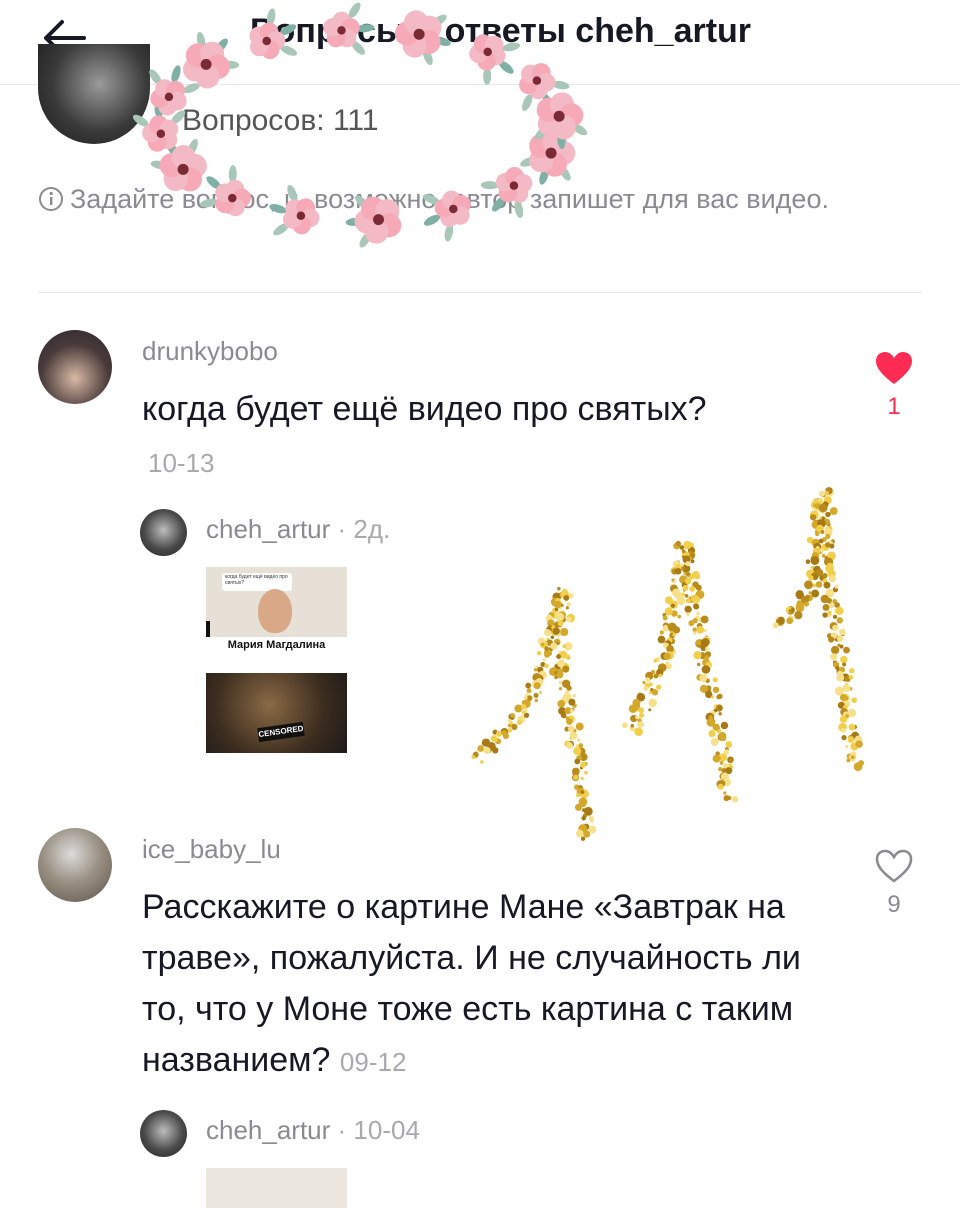 The height and width of the screenshot is (1208, 960). Describe the element at coordinates (51, 203) in the screenshot. I see `info-icon` at that location.